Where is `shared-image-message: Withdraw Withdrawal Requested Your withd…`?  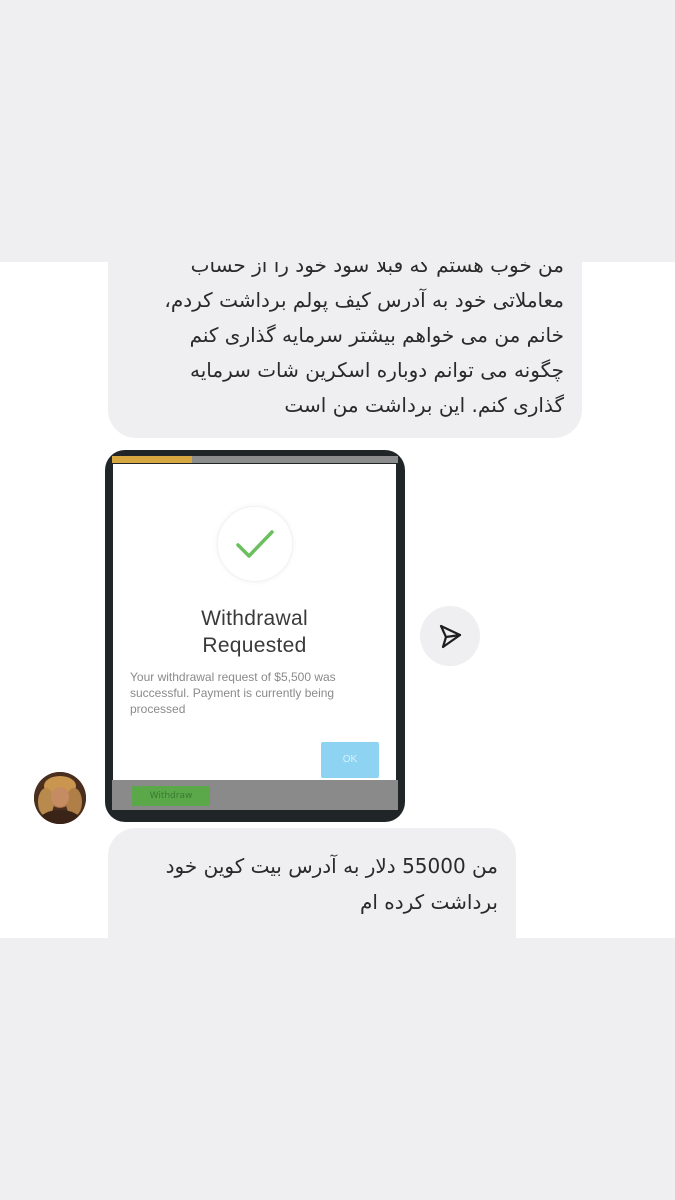 shared-image-message: Withdraw Withdrawal Requested Your withd… is located at coordinates (255, 636).